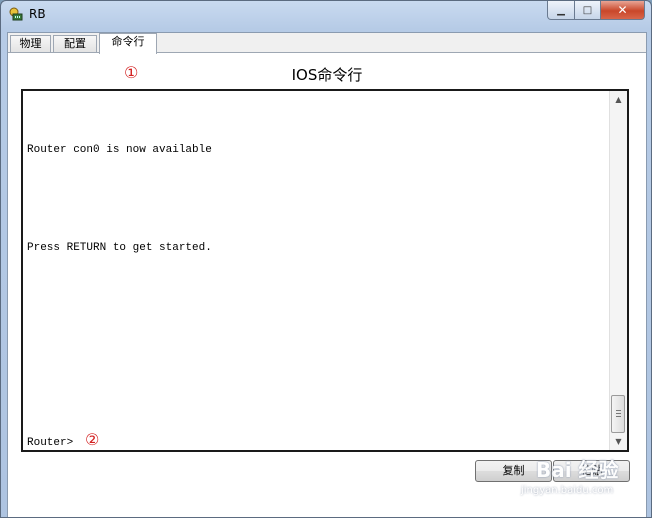 The image size is (652, 518). I want to click on router-app-icon, so click(16, 14).